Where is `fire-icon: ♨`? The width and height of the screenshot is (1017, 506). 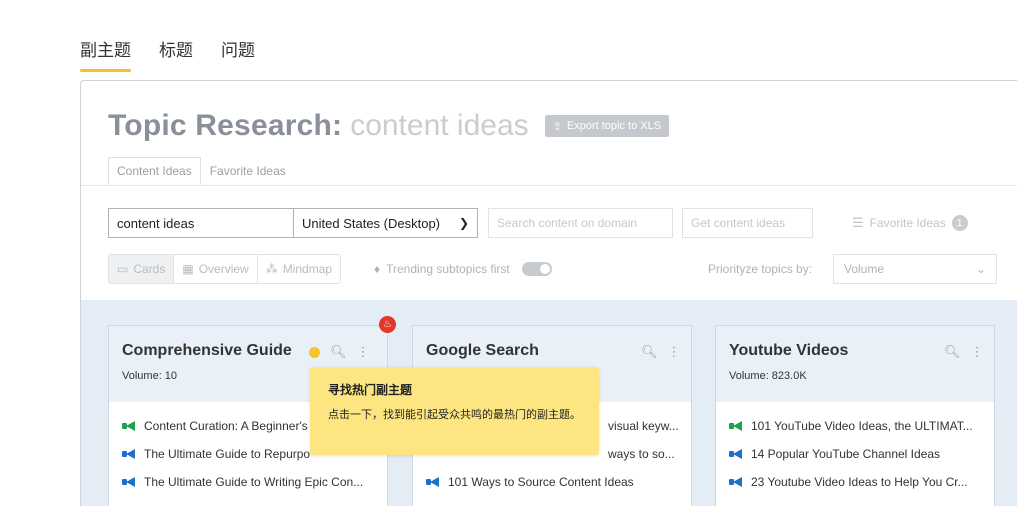 fire-icon: ♨ is located at coordinates (387, 324).